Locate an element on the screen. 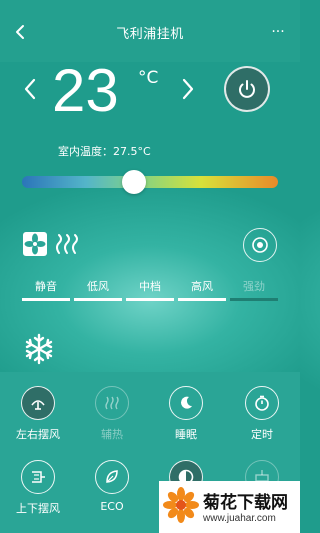 The height and width of the screenshot is (533, 320). fan-speed-high: 高风 is located at coordinates (202, 289).